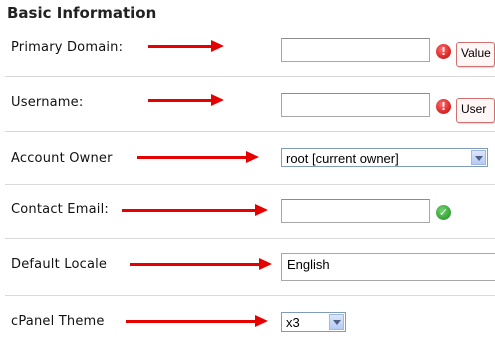 The width and height of the screenshot is (495, 338). I want to click on account-owner-label: Account Owner, so click(62, 158).